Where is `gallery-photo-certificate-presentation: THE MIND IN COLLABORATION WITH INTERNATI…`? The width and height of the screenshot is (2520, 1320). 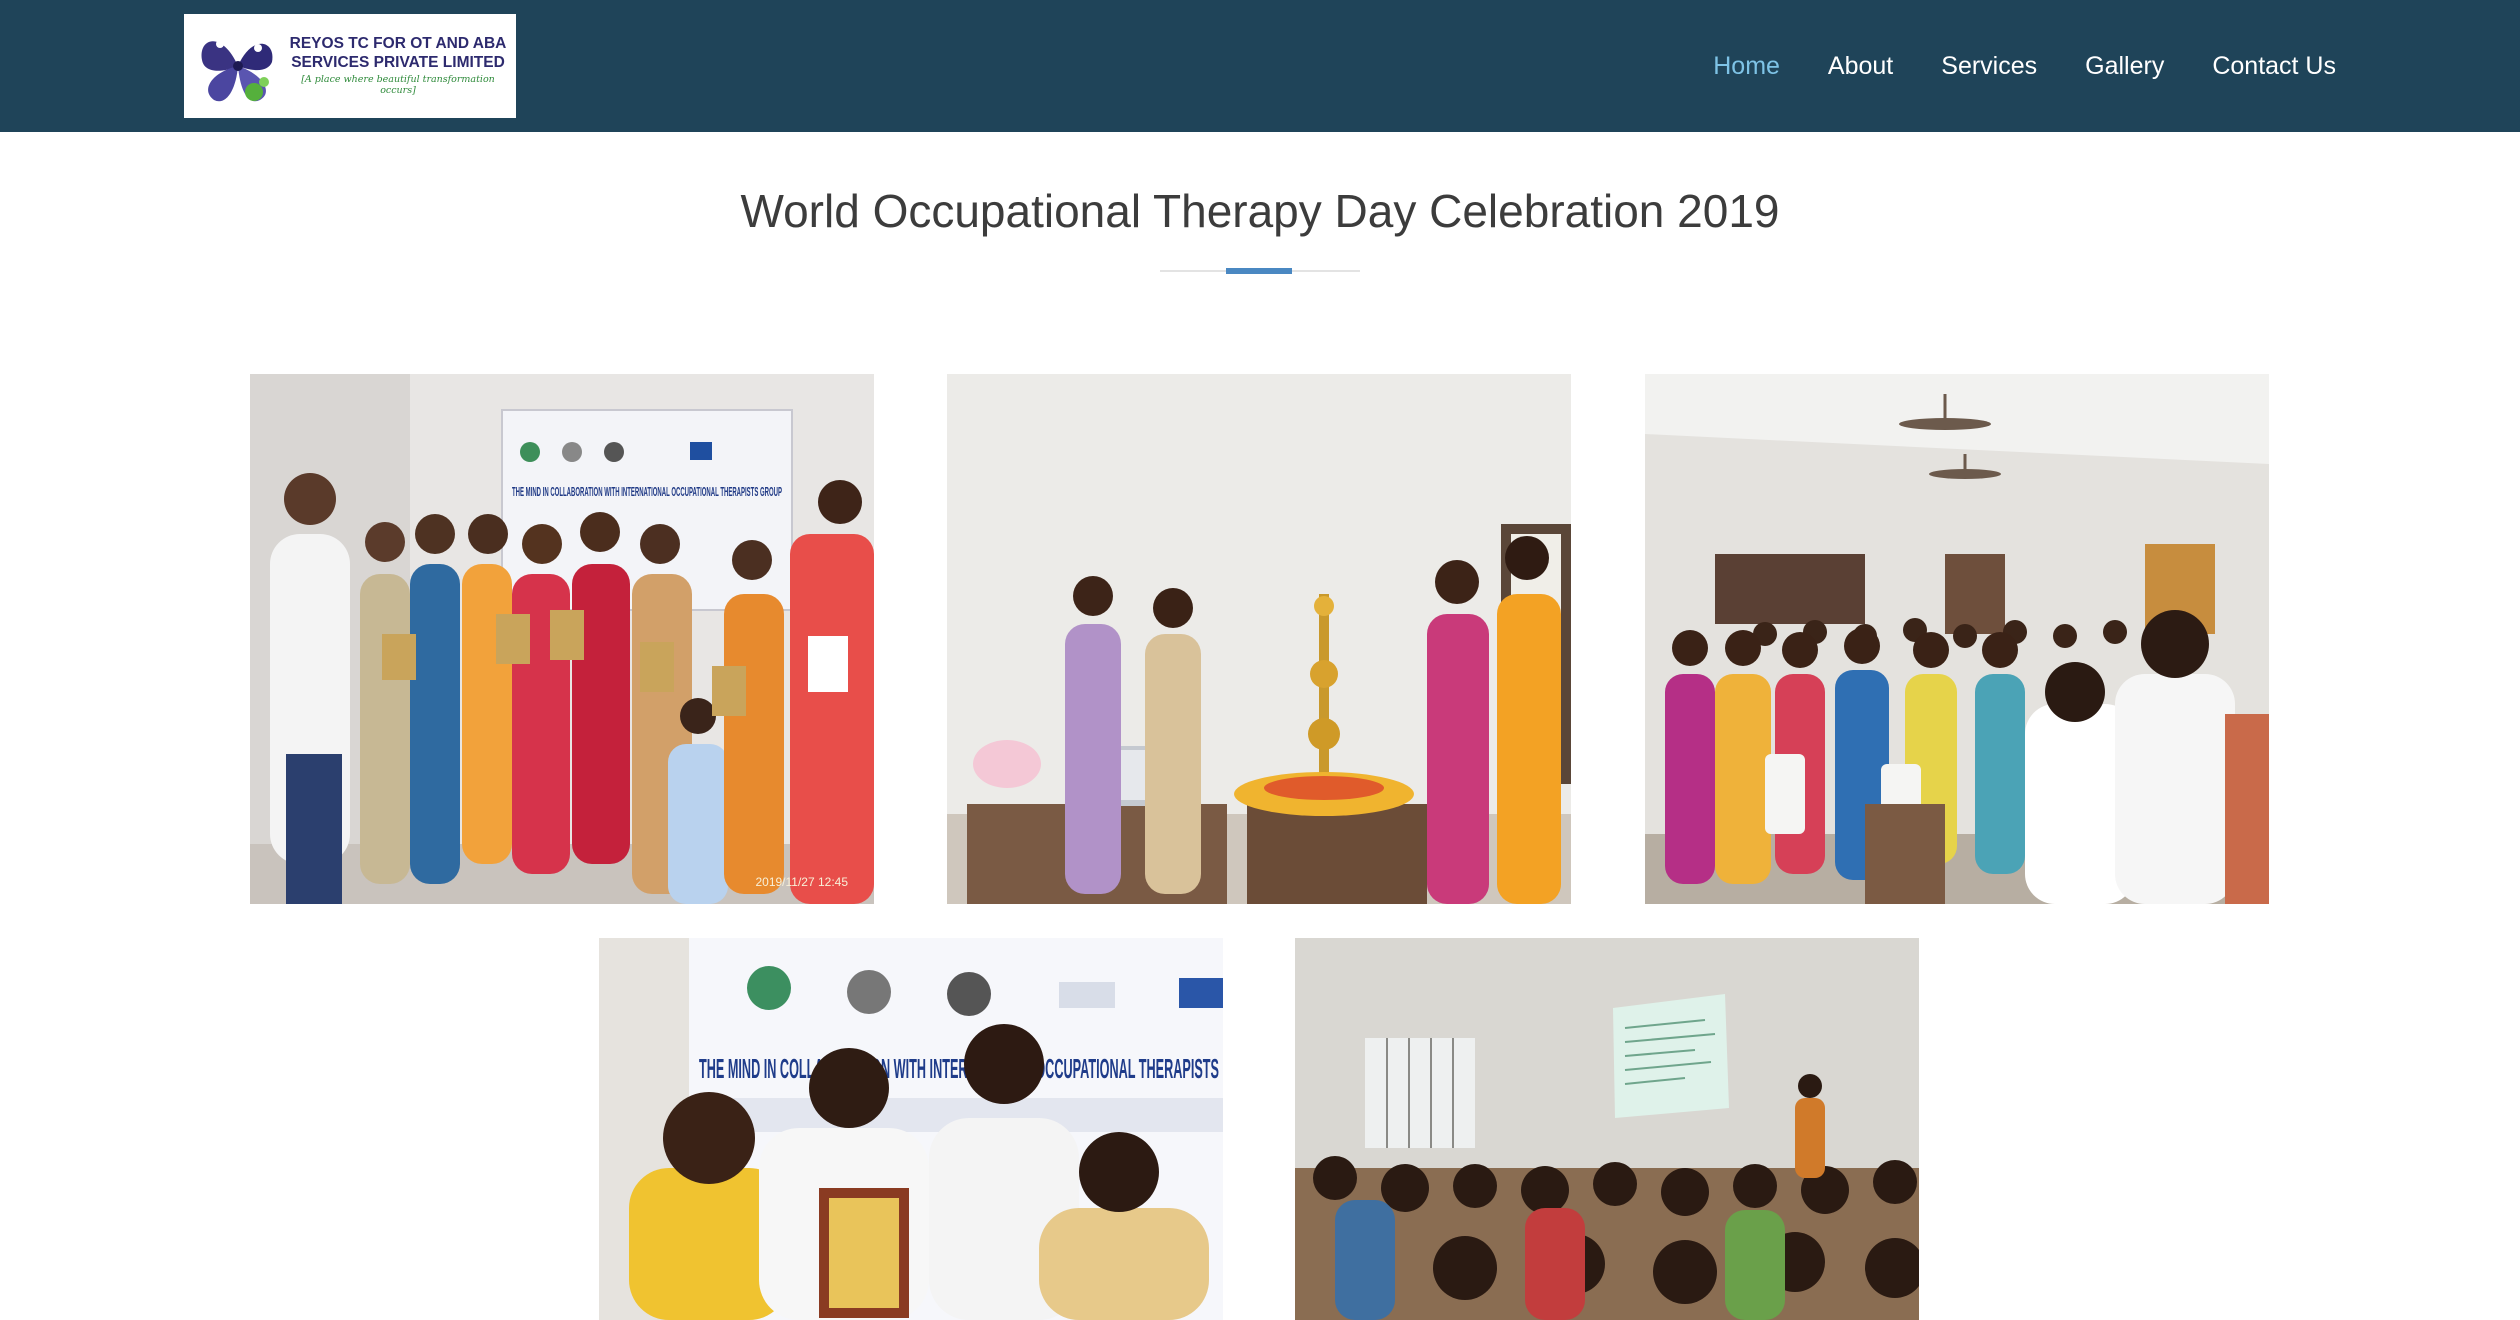 gallery-photo-certificate-presentation: THE MIND IN COLLABORATION WITH INTERNATI… is located at coordinates (911, 1129).